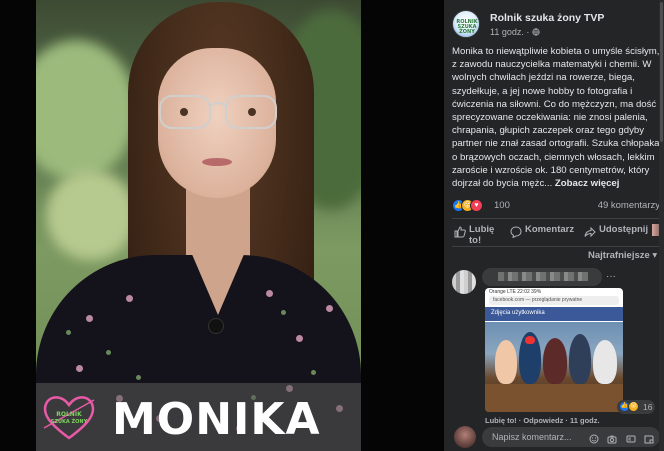  I want to click on sticker-icon, so click(649, 439).